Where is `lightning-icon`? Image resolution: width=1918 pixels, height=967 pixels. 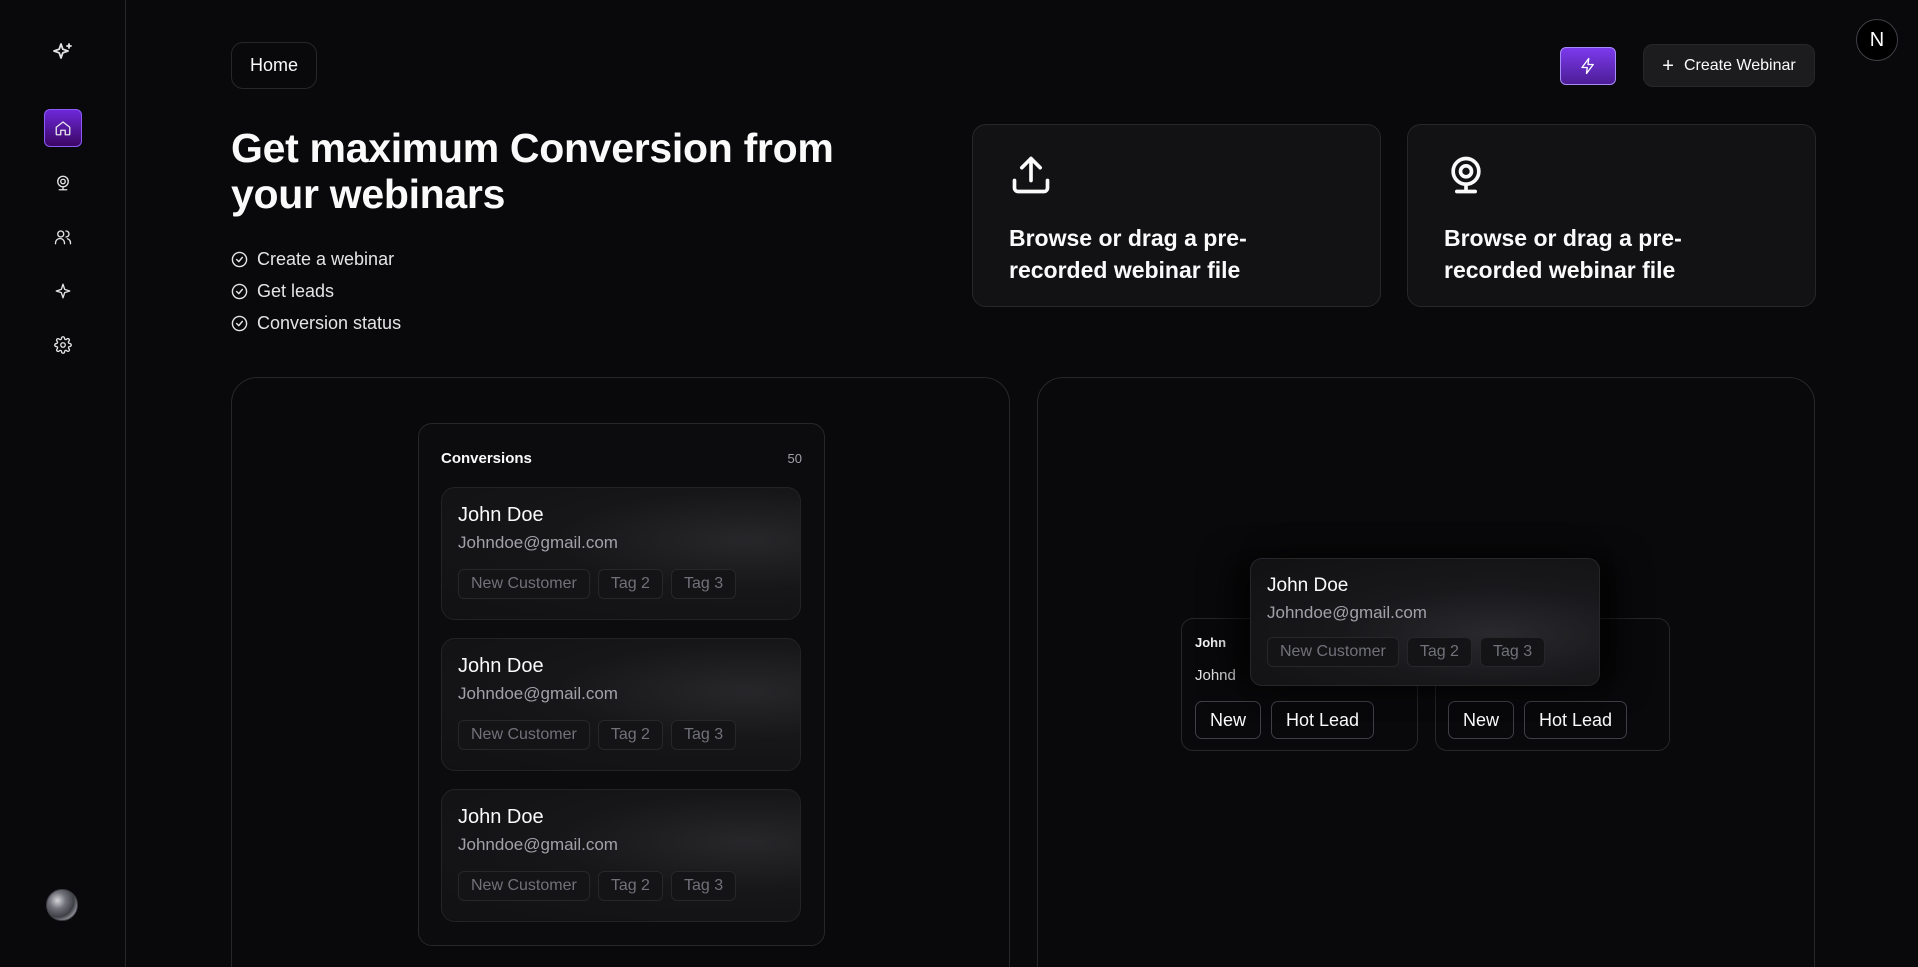
lightning-icon is located at coordinates (1587, 66).